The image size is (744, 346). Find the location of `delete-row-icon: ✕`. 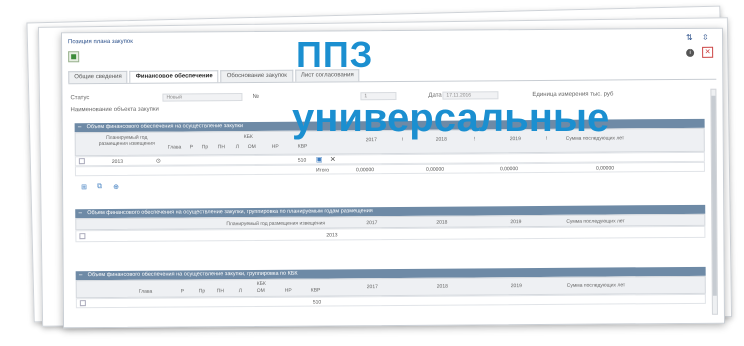

delete-row-icon: ✕ is located at coordinates (333, 159).